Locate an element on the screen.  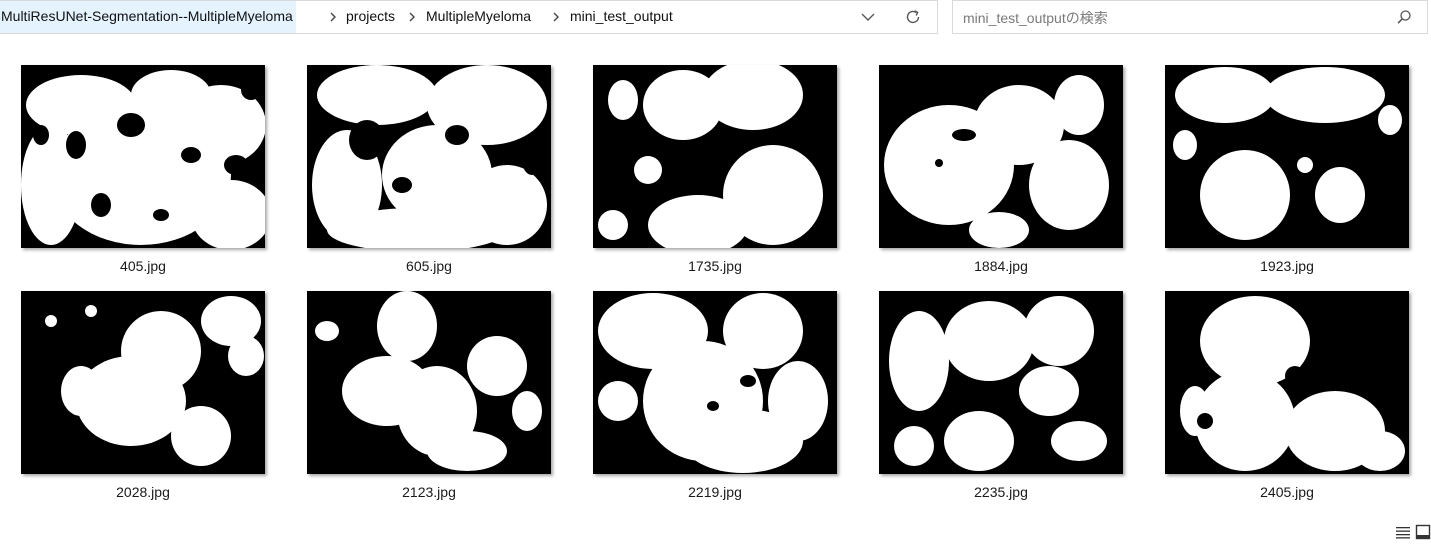
file-item: 2405.jpg is located at coordinates (1287, 401).